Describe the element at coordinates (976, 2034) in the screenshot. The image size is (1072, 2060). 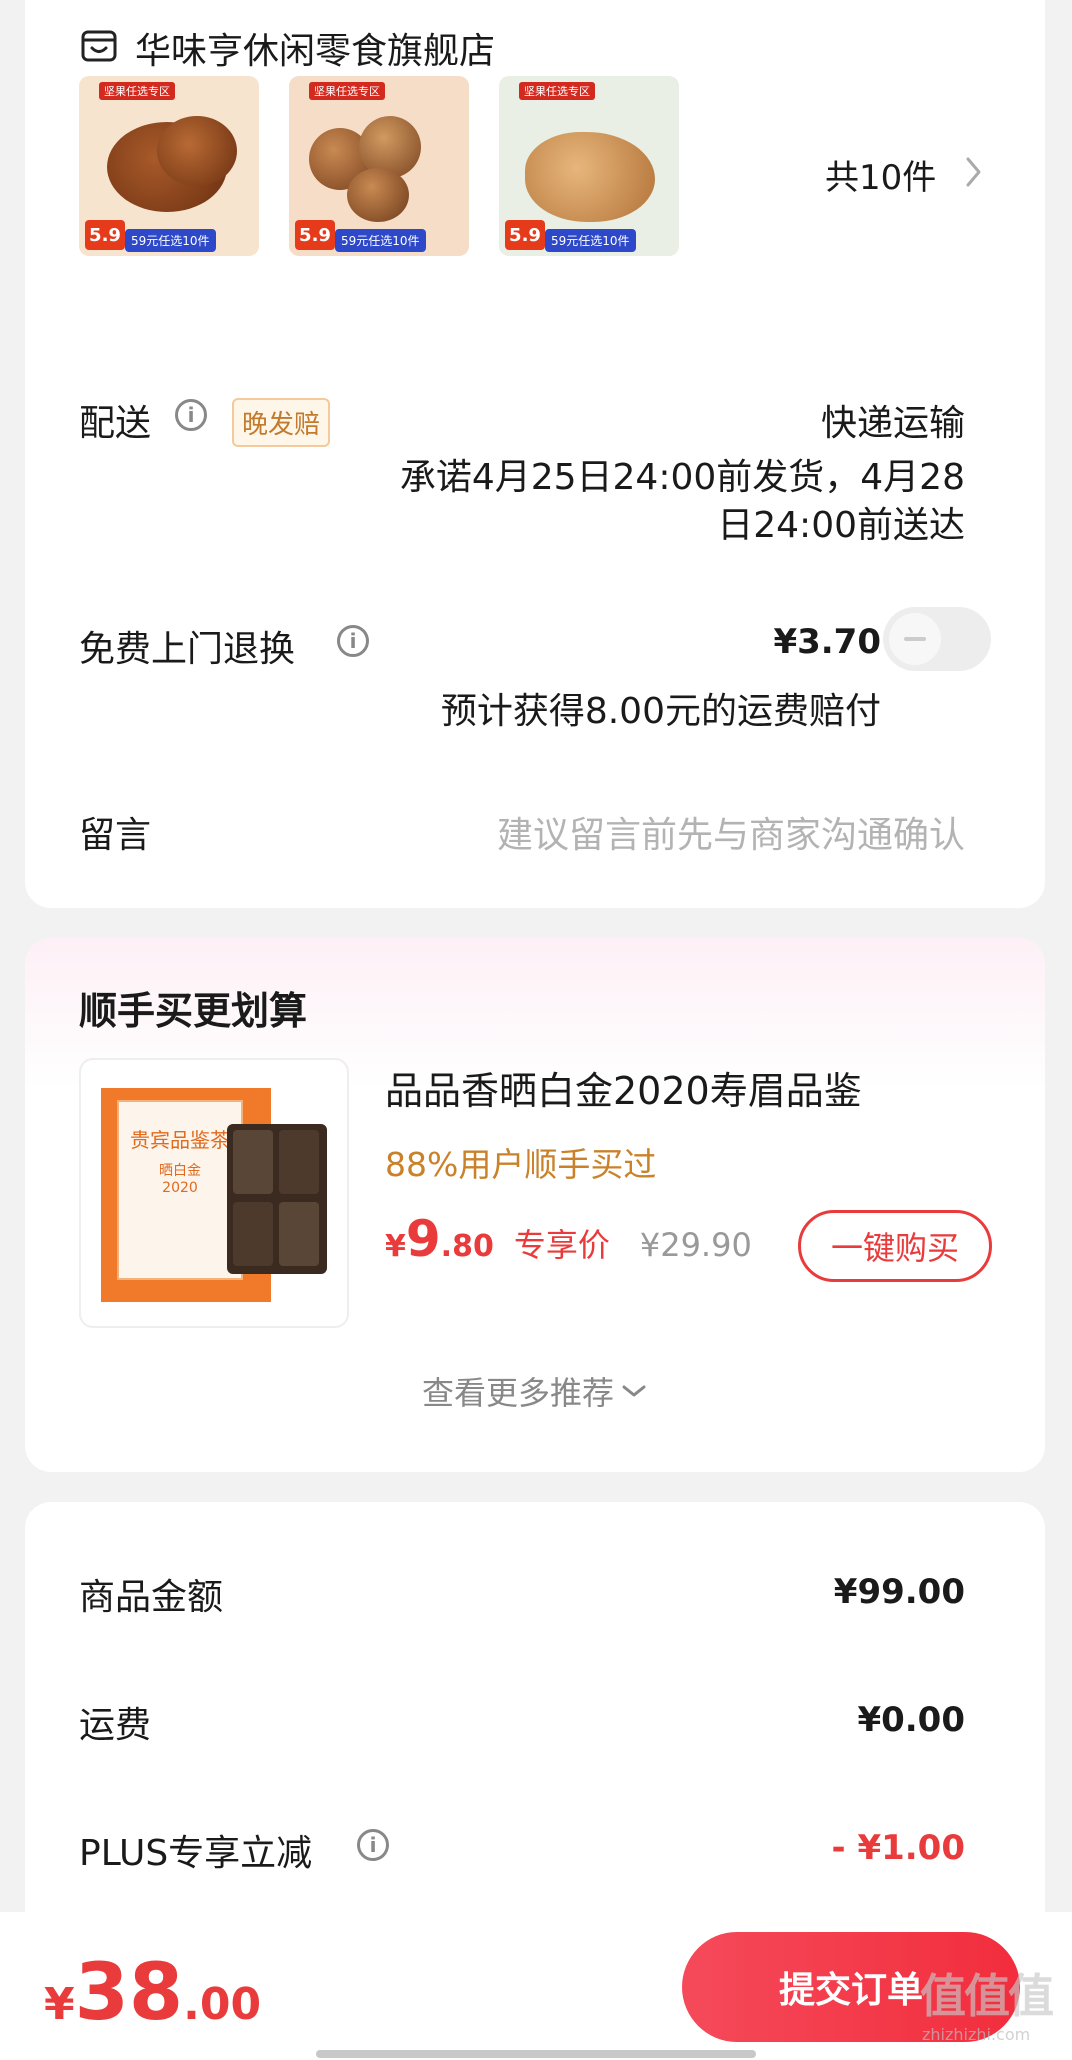
I see `watermark-url: zhizhizhi.com` at that location.